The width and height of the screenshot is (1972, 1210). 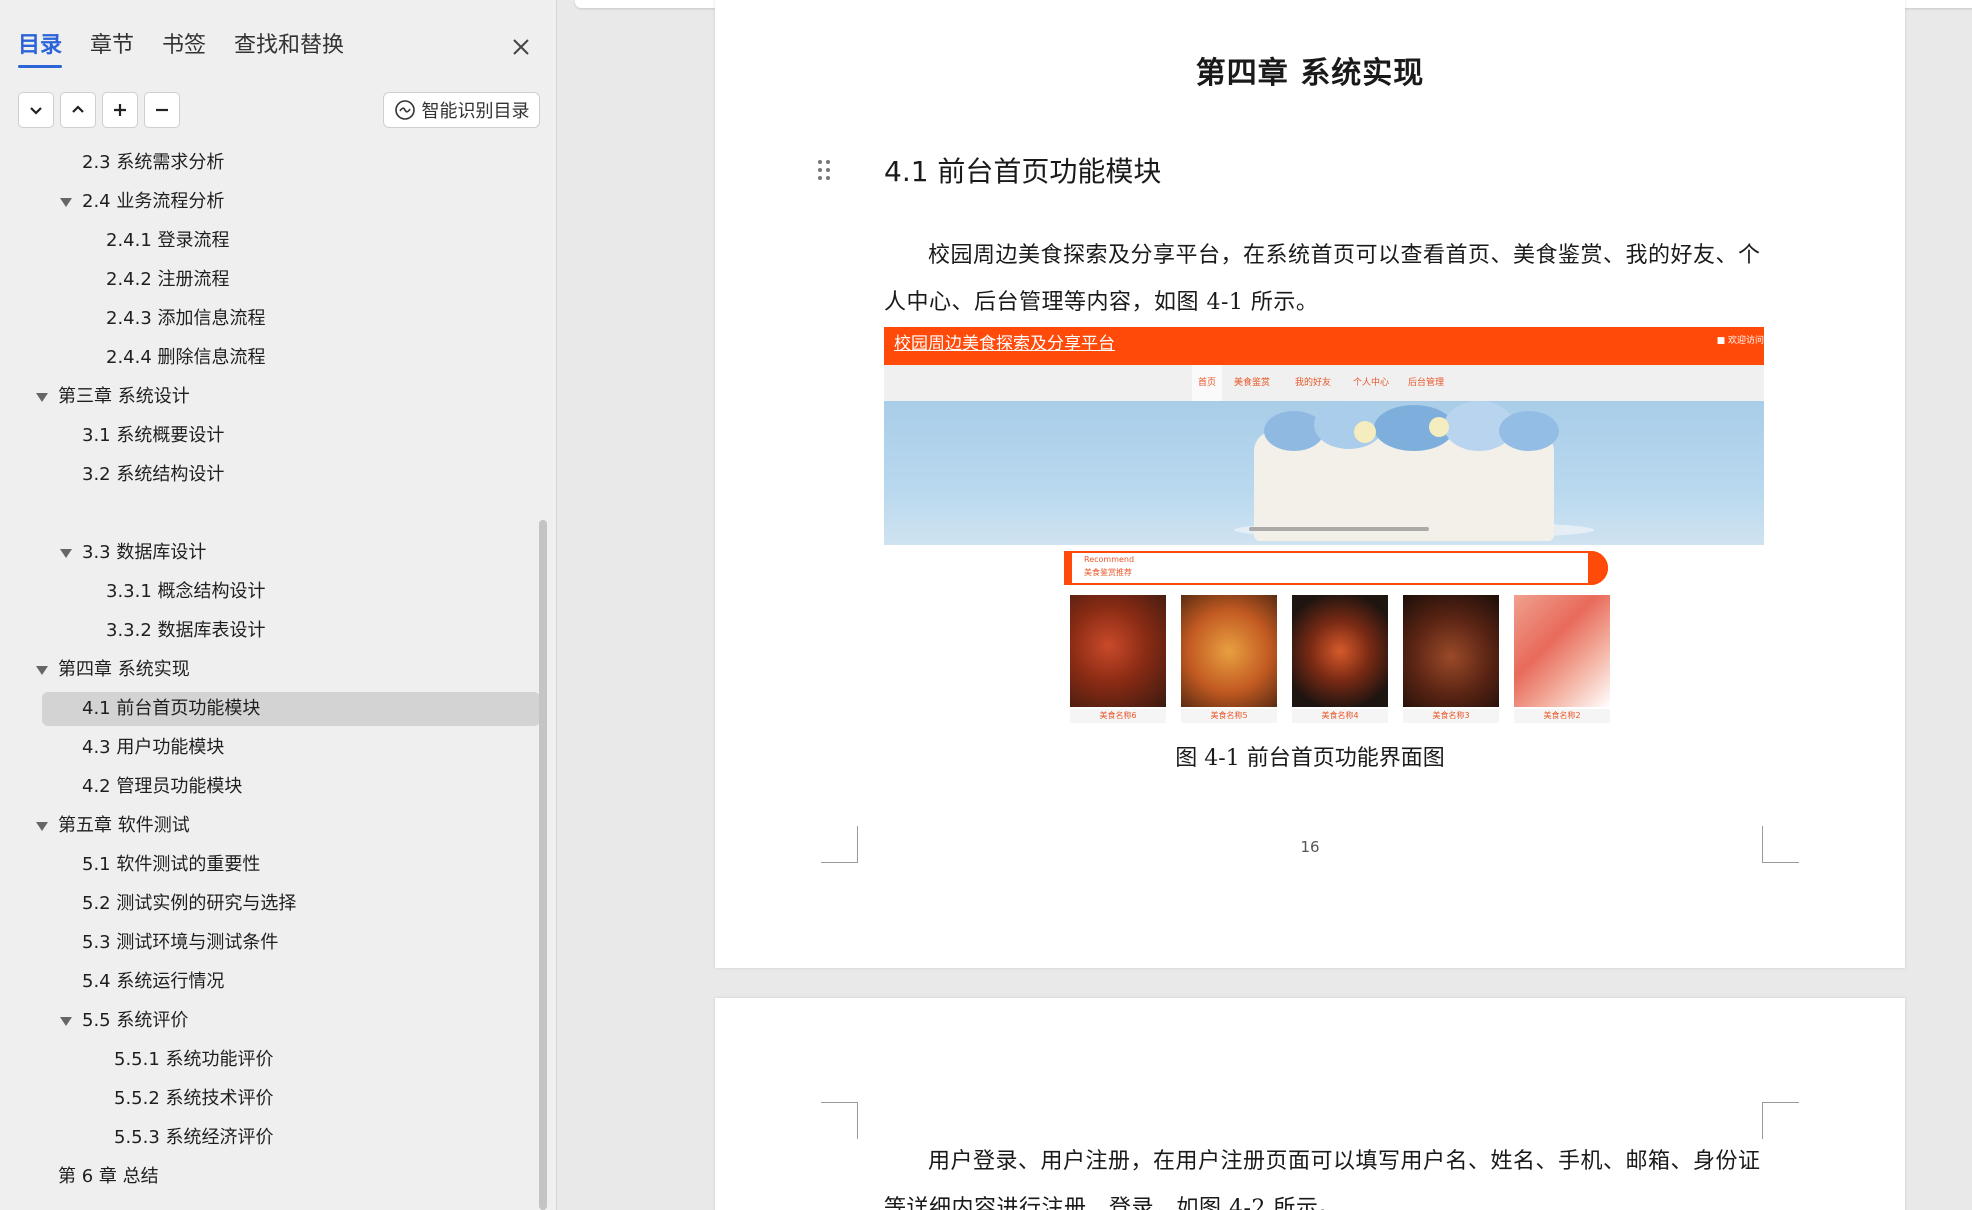 I want to click on figure-nav-item: 个人中心, so click(x=1371, y=383).